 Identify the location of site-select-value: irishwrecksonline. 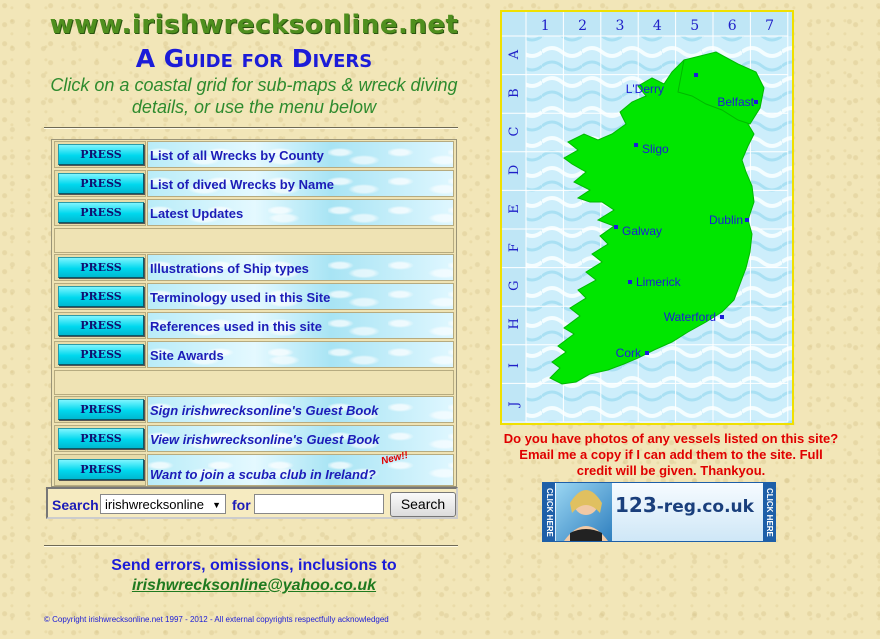
(154, 504).